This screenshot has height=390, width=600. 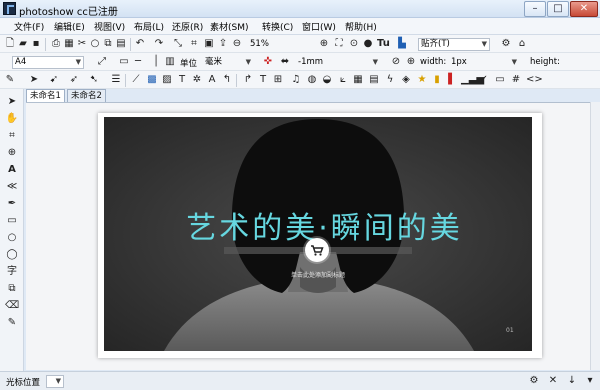 I want to click on star-icon: ★, so click(x=422, y=80).